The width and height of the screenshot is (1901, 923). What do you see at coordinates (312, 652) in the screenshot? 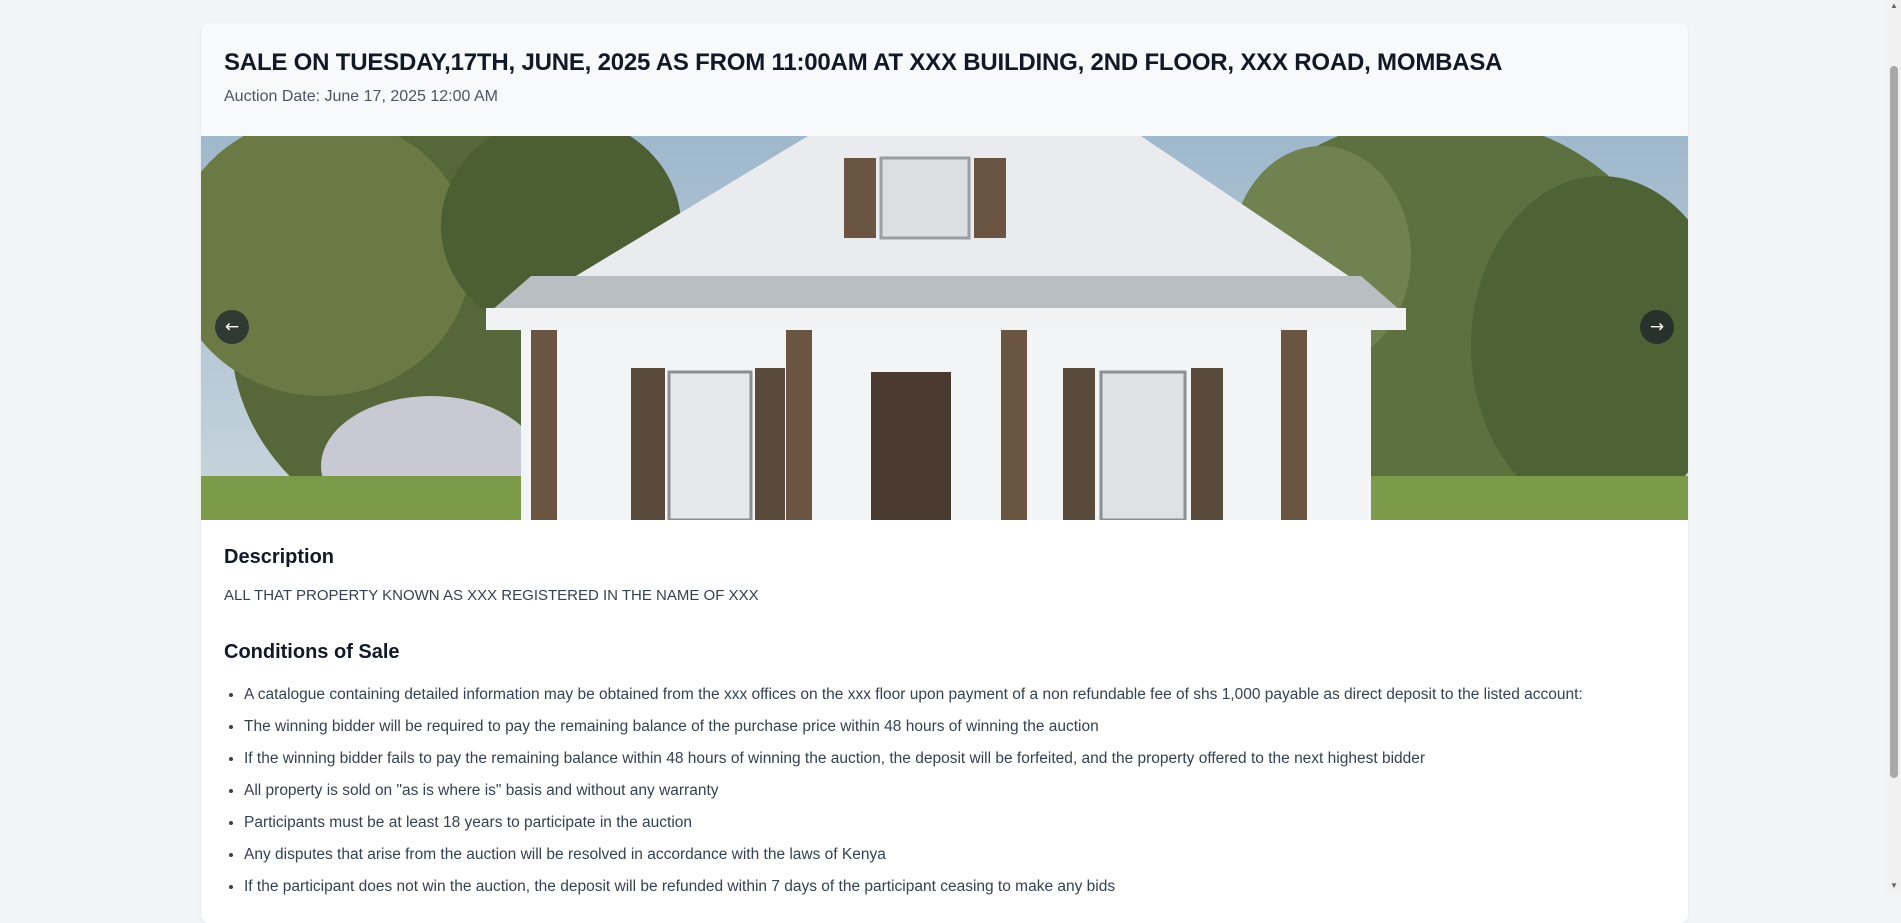
I see `conditions-heading: Conditions of Sale` at bounding box center [312, 652].